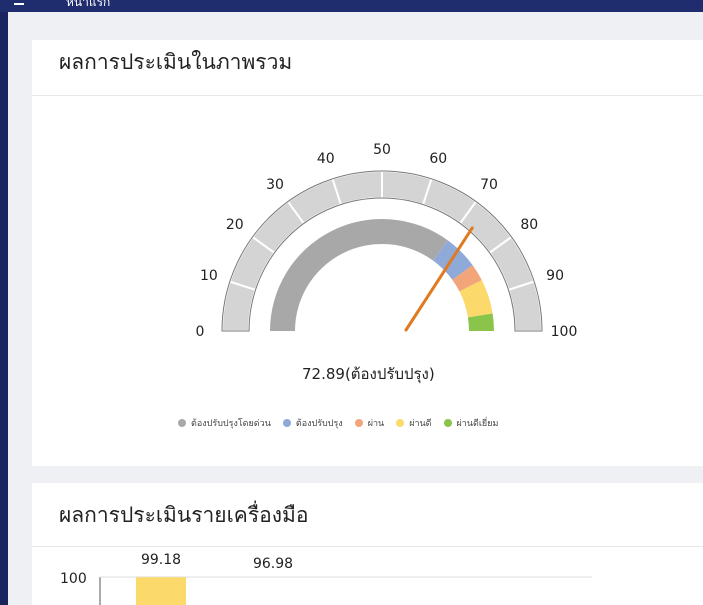 The image size is (703, 605). Describe the element at coordinates (382, 150) in the screenshot. I see `gauge-tick-label: 50` at that location.